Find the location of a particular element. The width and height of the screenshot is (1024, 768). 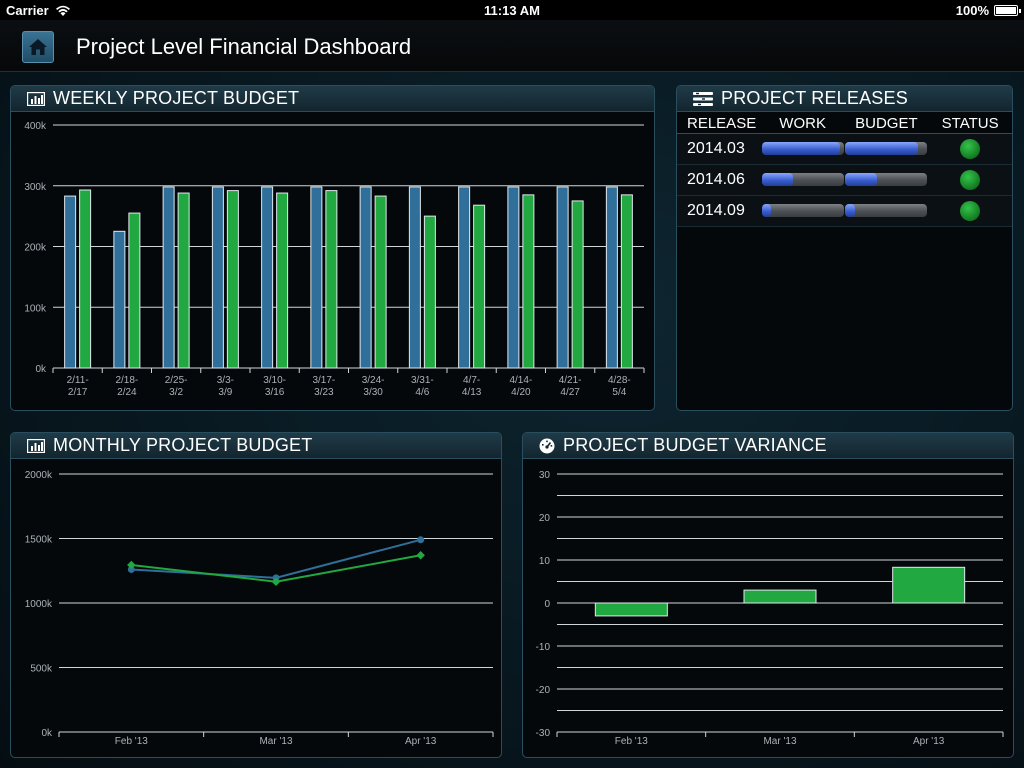

table-row: 2014.09 is located at coordinates (844, 211).